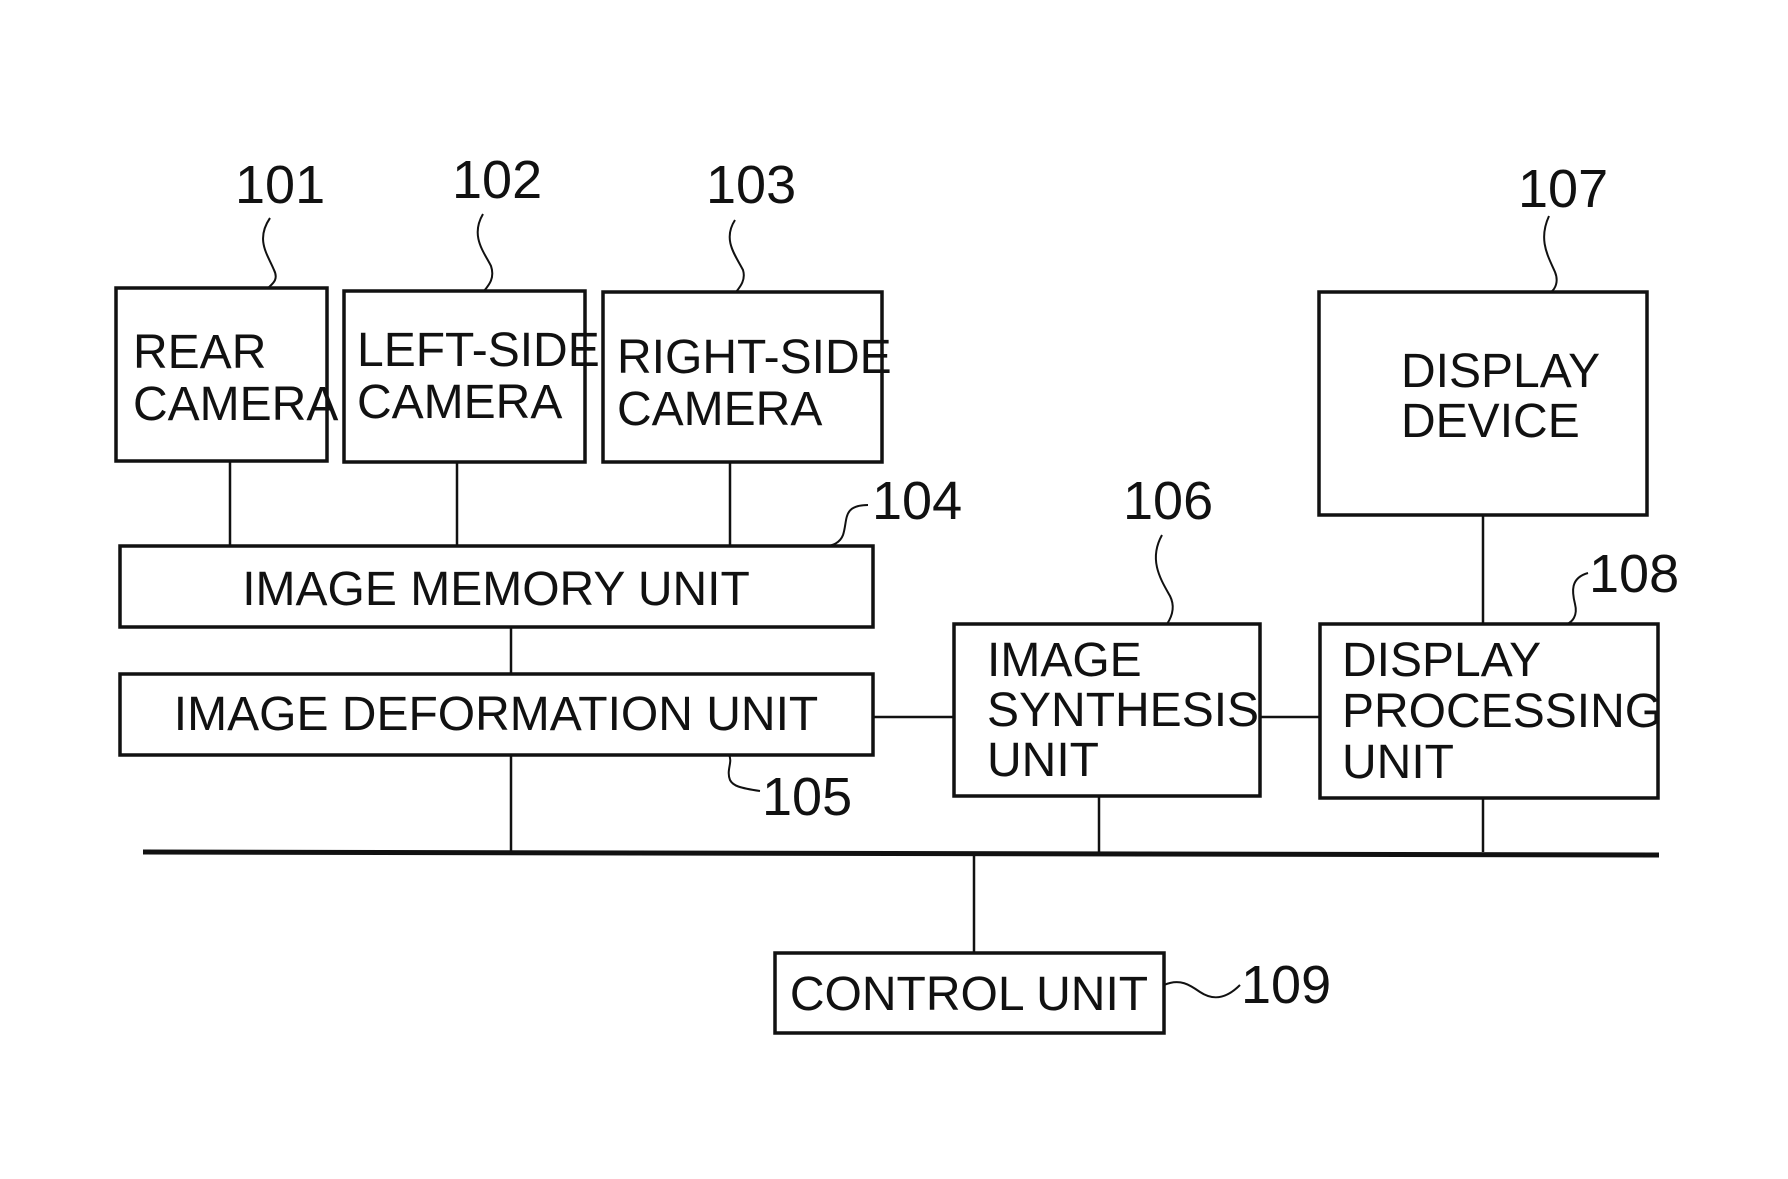 This screenshot has width=1788, height=1179. Describe the element at coordinates (496, 589) in the screenshot. I see `block-label: IMAGE MEMORY UNIT` at that location.